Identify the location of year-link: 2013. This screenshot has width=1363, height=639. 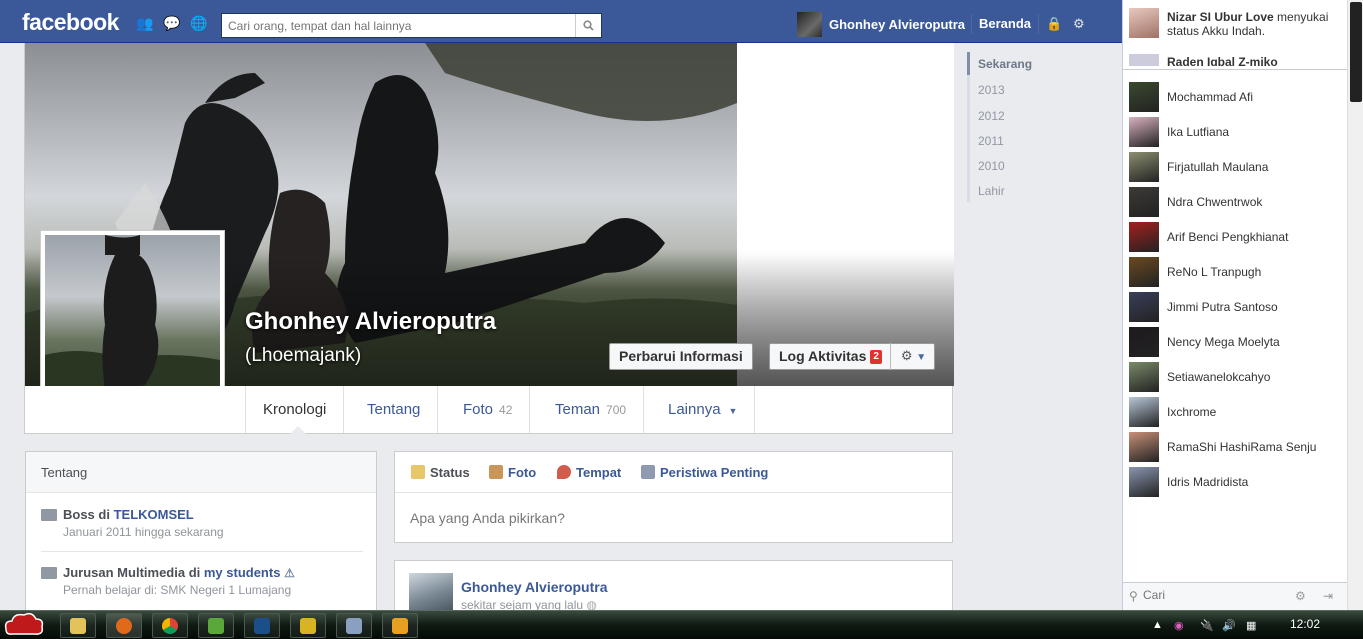
(991, 90).